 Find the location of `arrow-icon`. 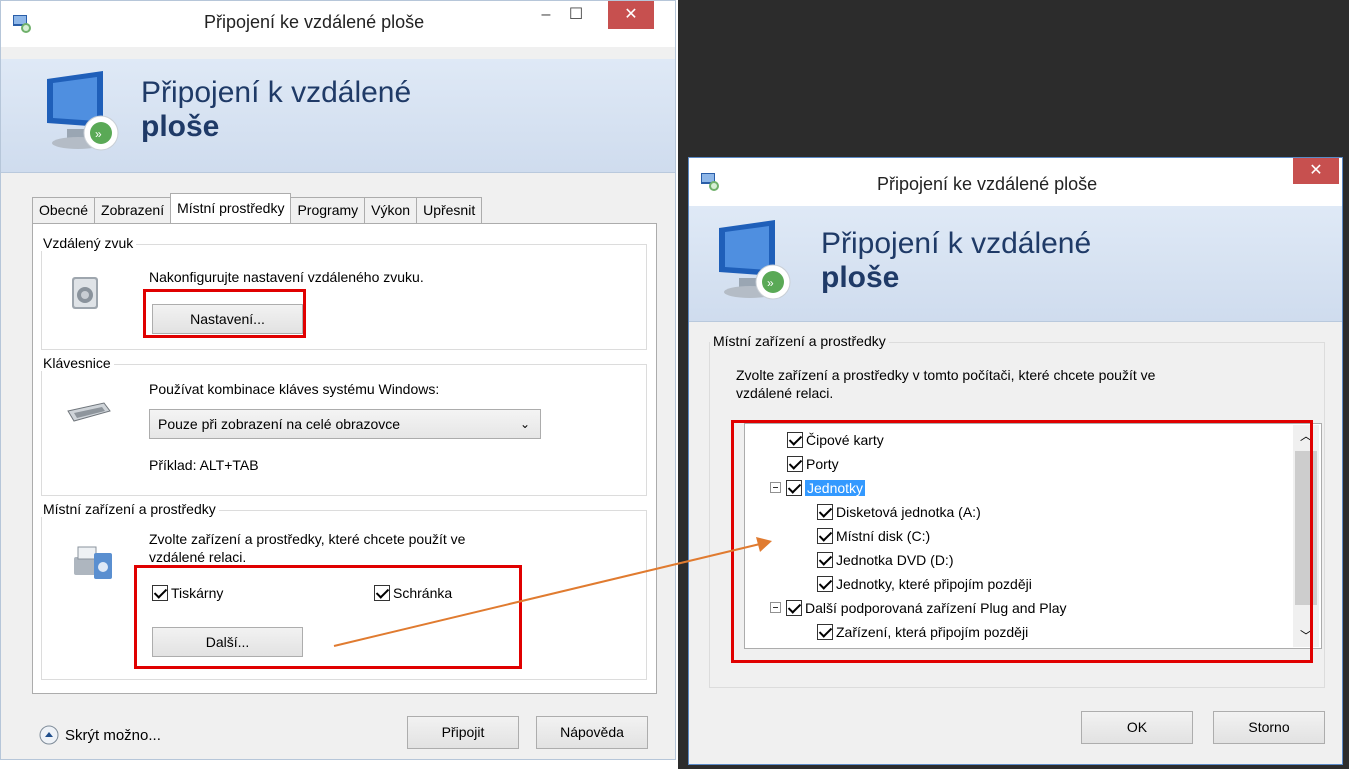

arrow-icon is located at coordinates (552, 592).